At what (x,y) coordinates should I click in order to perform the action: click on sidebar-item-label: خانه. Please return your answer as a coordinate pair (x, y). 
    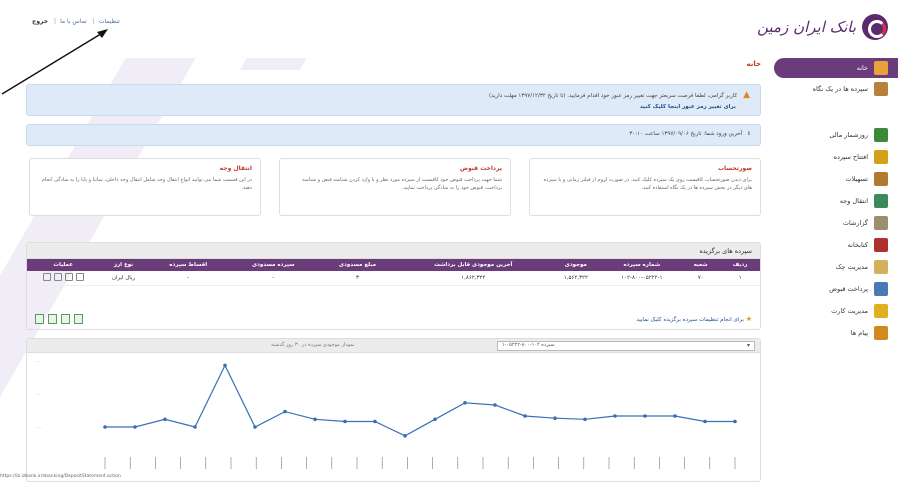
    Looking at the image, I should click on (862, 68).